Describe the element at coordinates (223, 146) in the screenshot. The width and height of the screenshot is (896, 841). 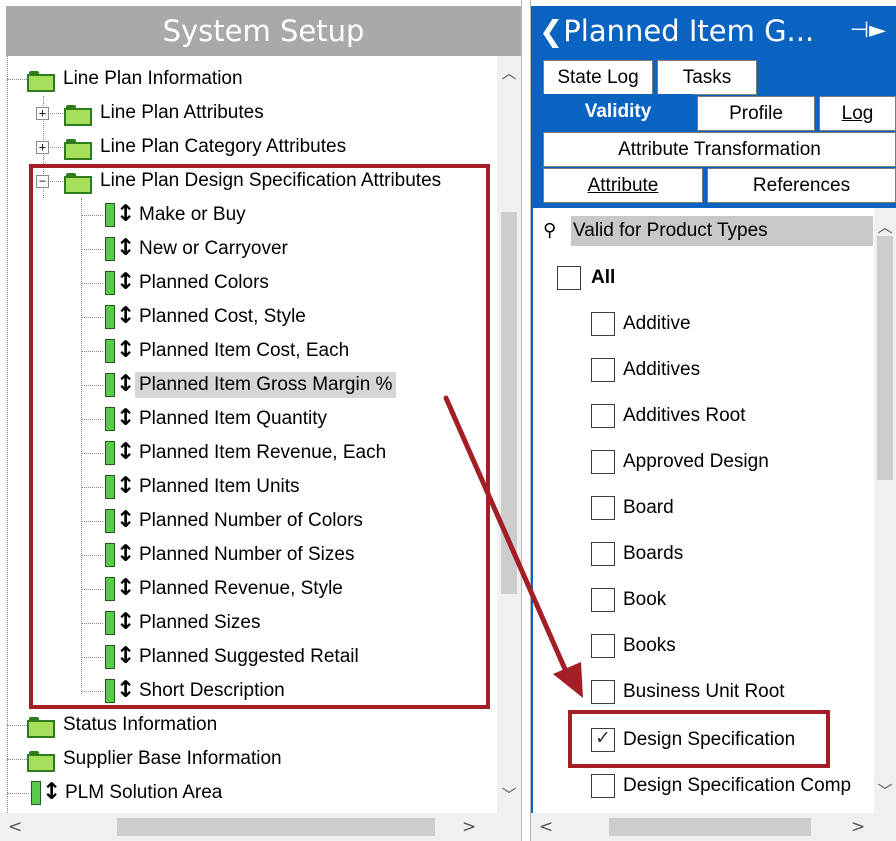
I see `tree-node-label: Line Plan Category Attributes` at that location.